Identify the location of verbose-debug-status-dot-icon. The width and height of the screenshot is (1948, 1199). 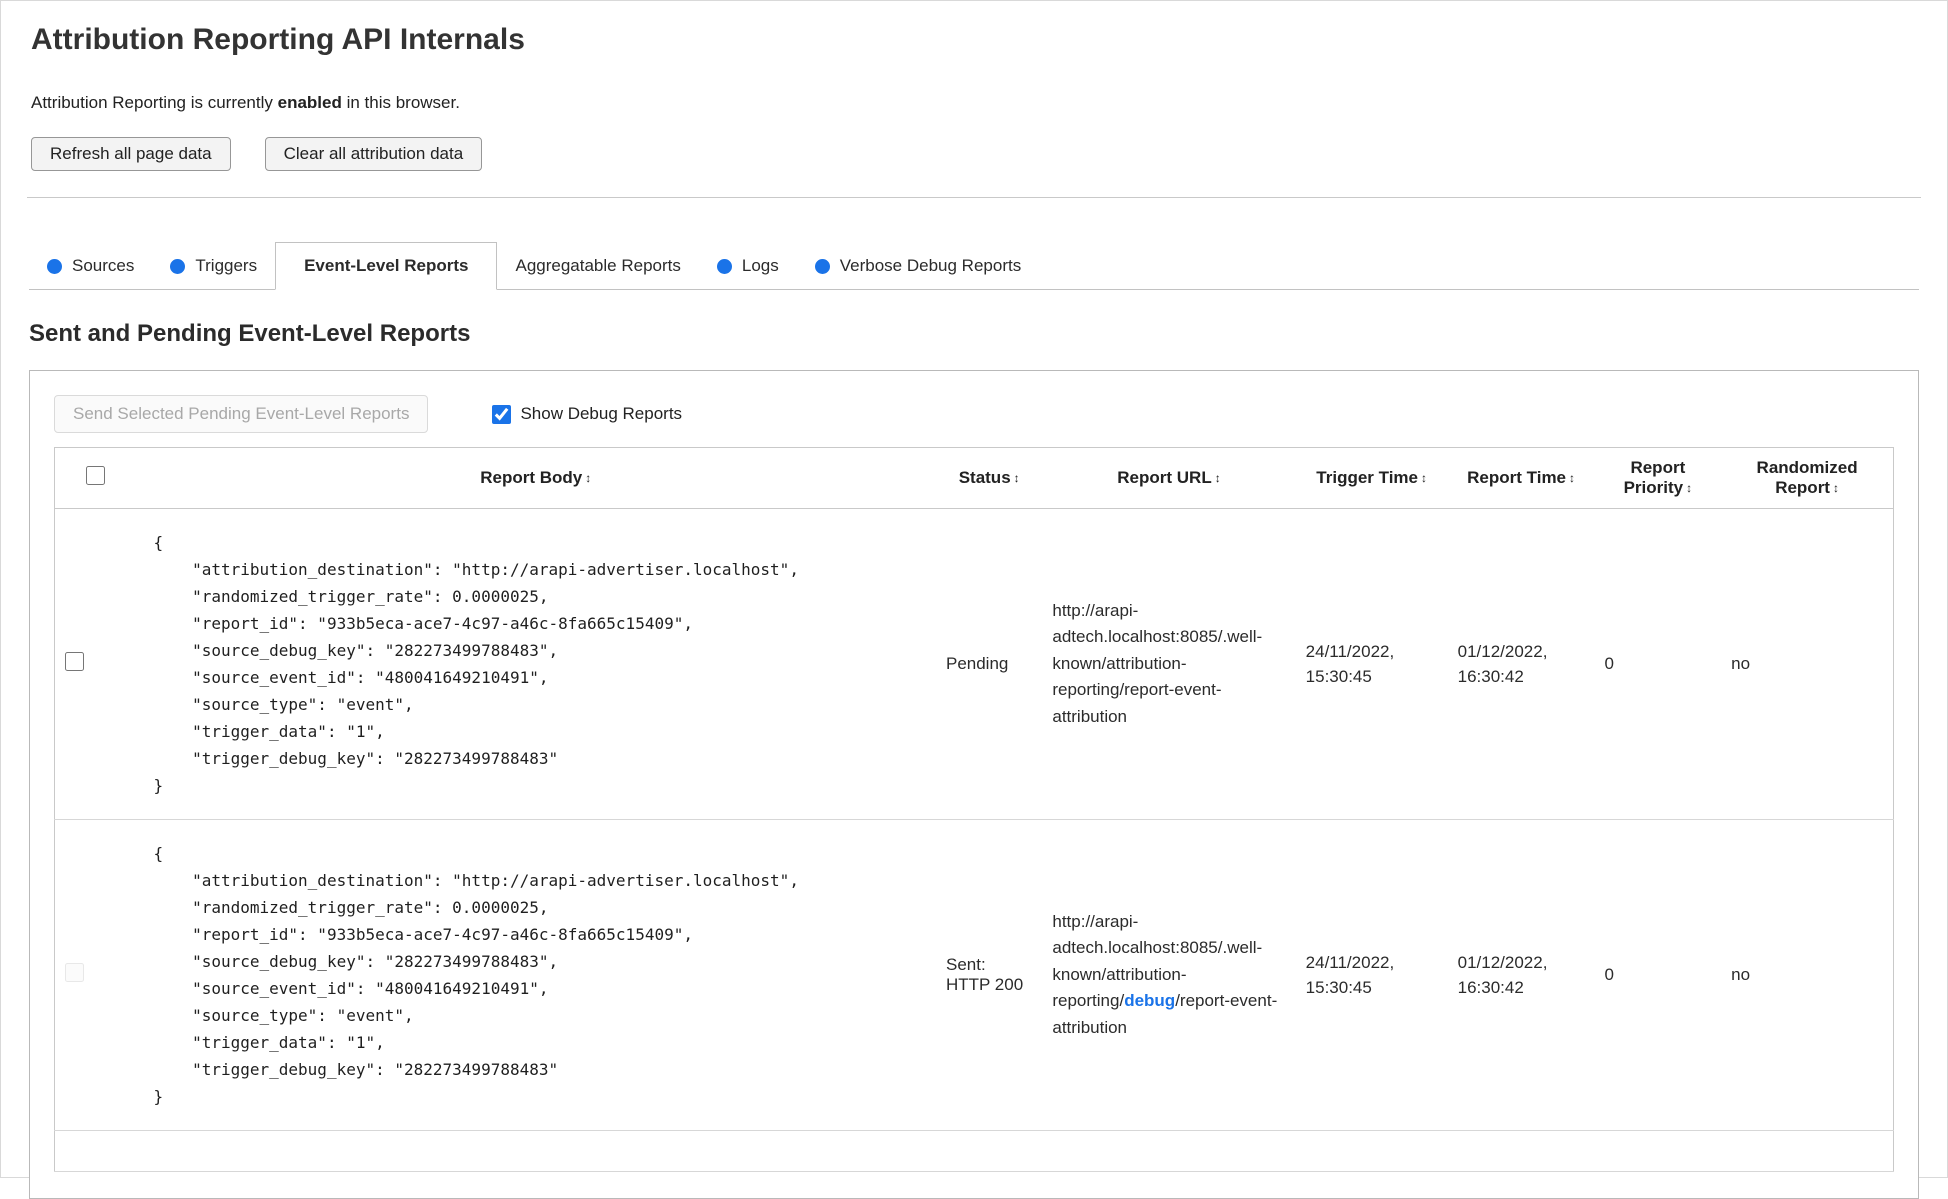
(822, 266).